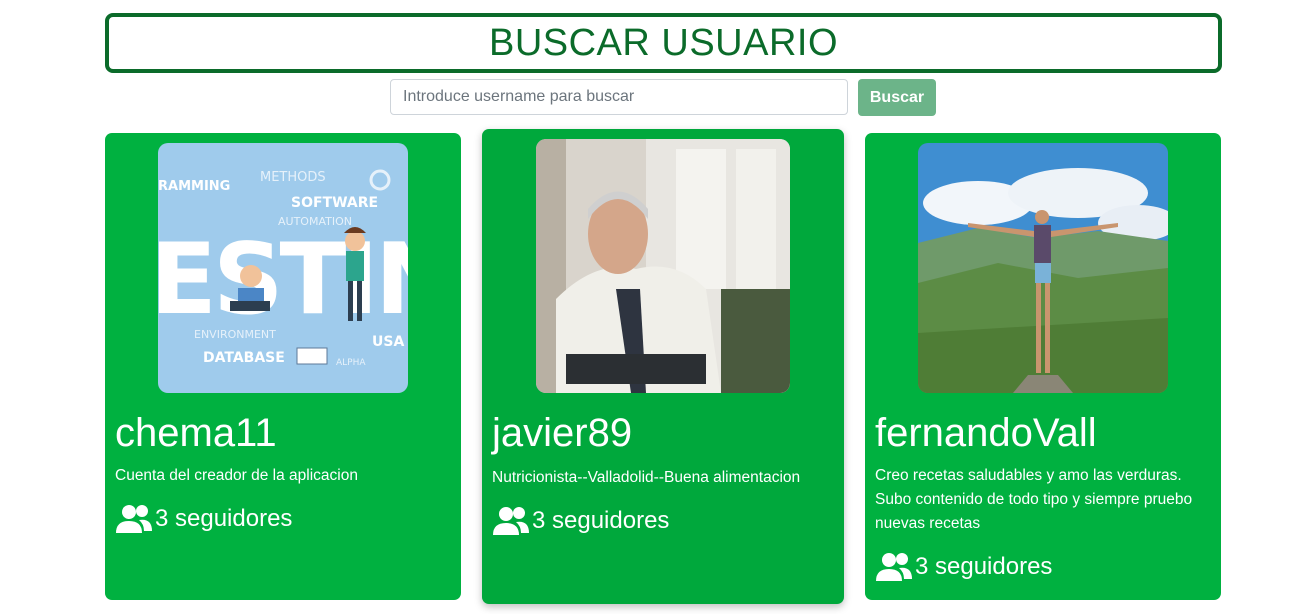  I want to click on user-bio: Cuenta del creador de la aplicacion, so click(236, 475).